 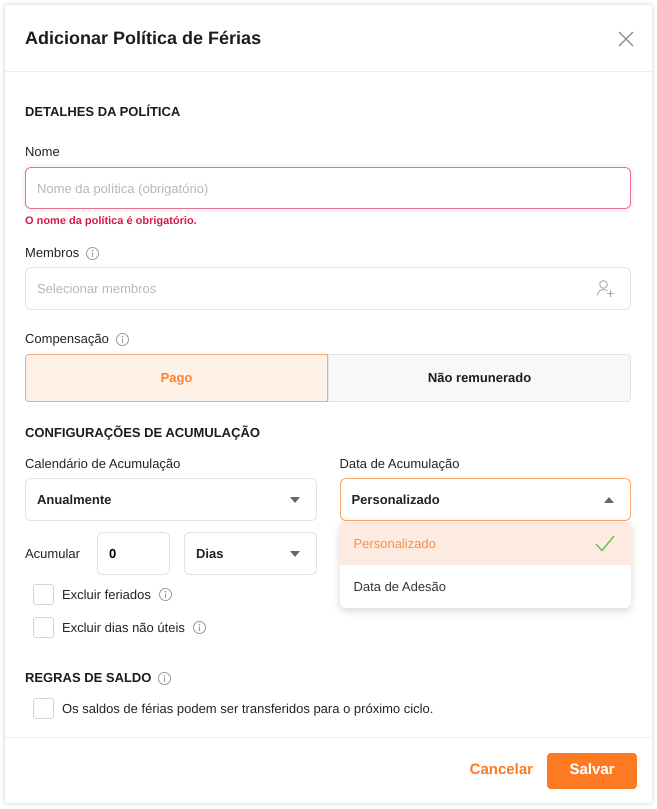 I want to click on date-select: Personalizado, so click(x=485, y=499).